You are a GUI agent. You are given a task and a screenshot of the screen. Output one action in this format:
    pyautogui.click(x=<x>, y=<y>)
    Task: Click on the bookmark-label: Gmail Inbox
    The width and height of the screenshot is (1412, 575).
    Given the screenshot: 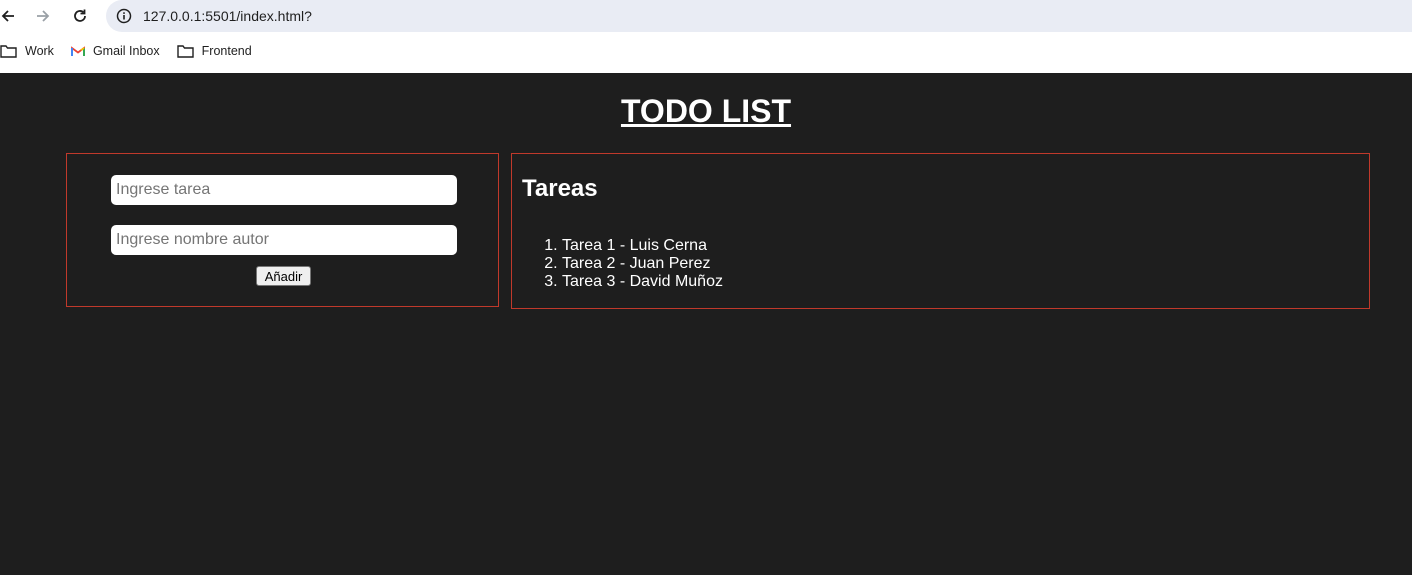 What is the action you would take?
    pyautogui.click(x=126, y=51)
    